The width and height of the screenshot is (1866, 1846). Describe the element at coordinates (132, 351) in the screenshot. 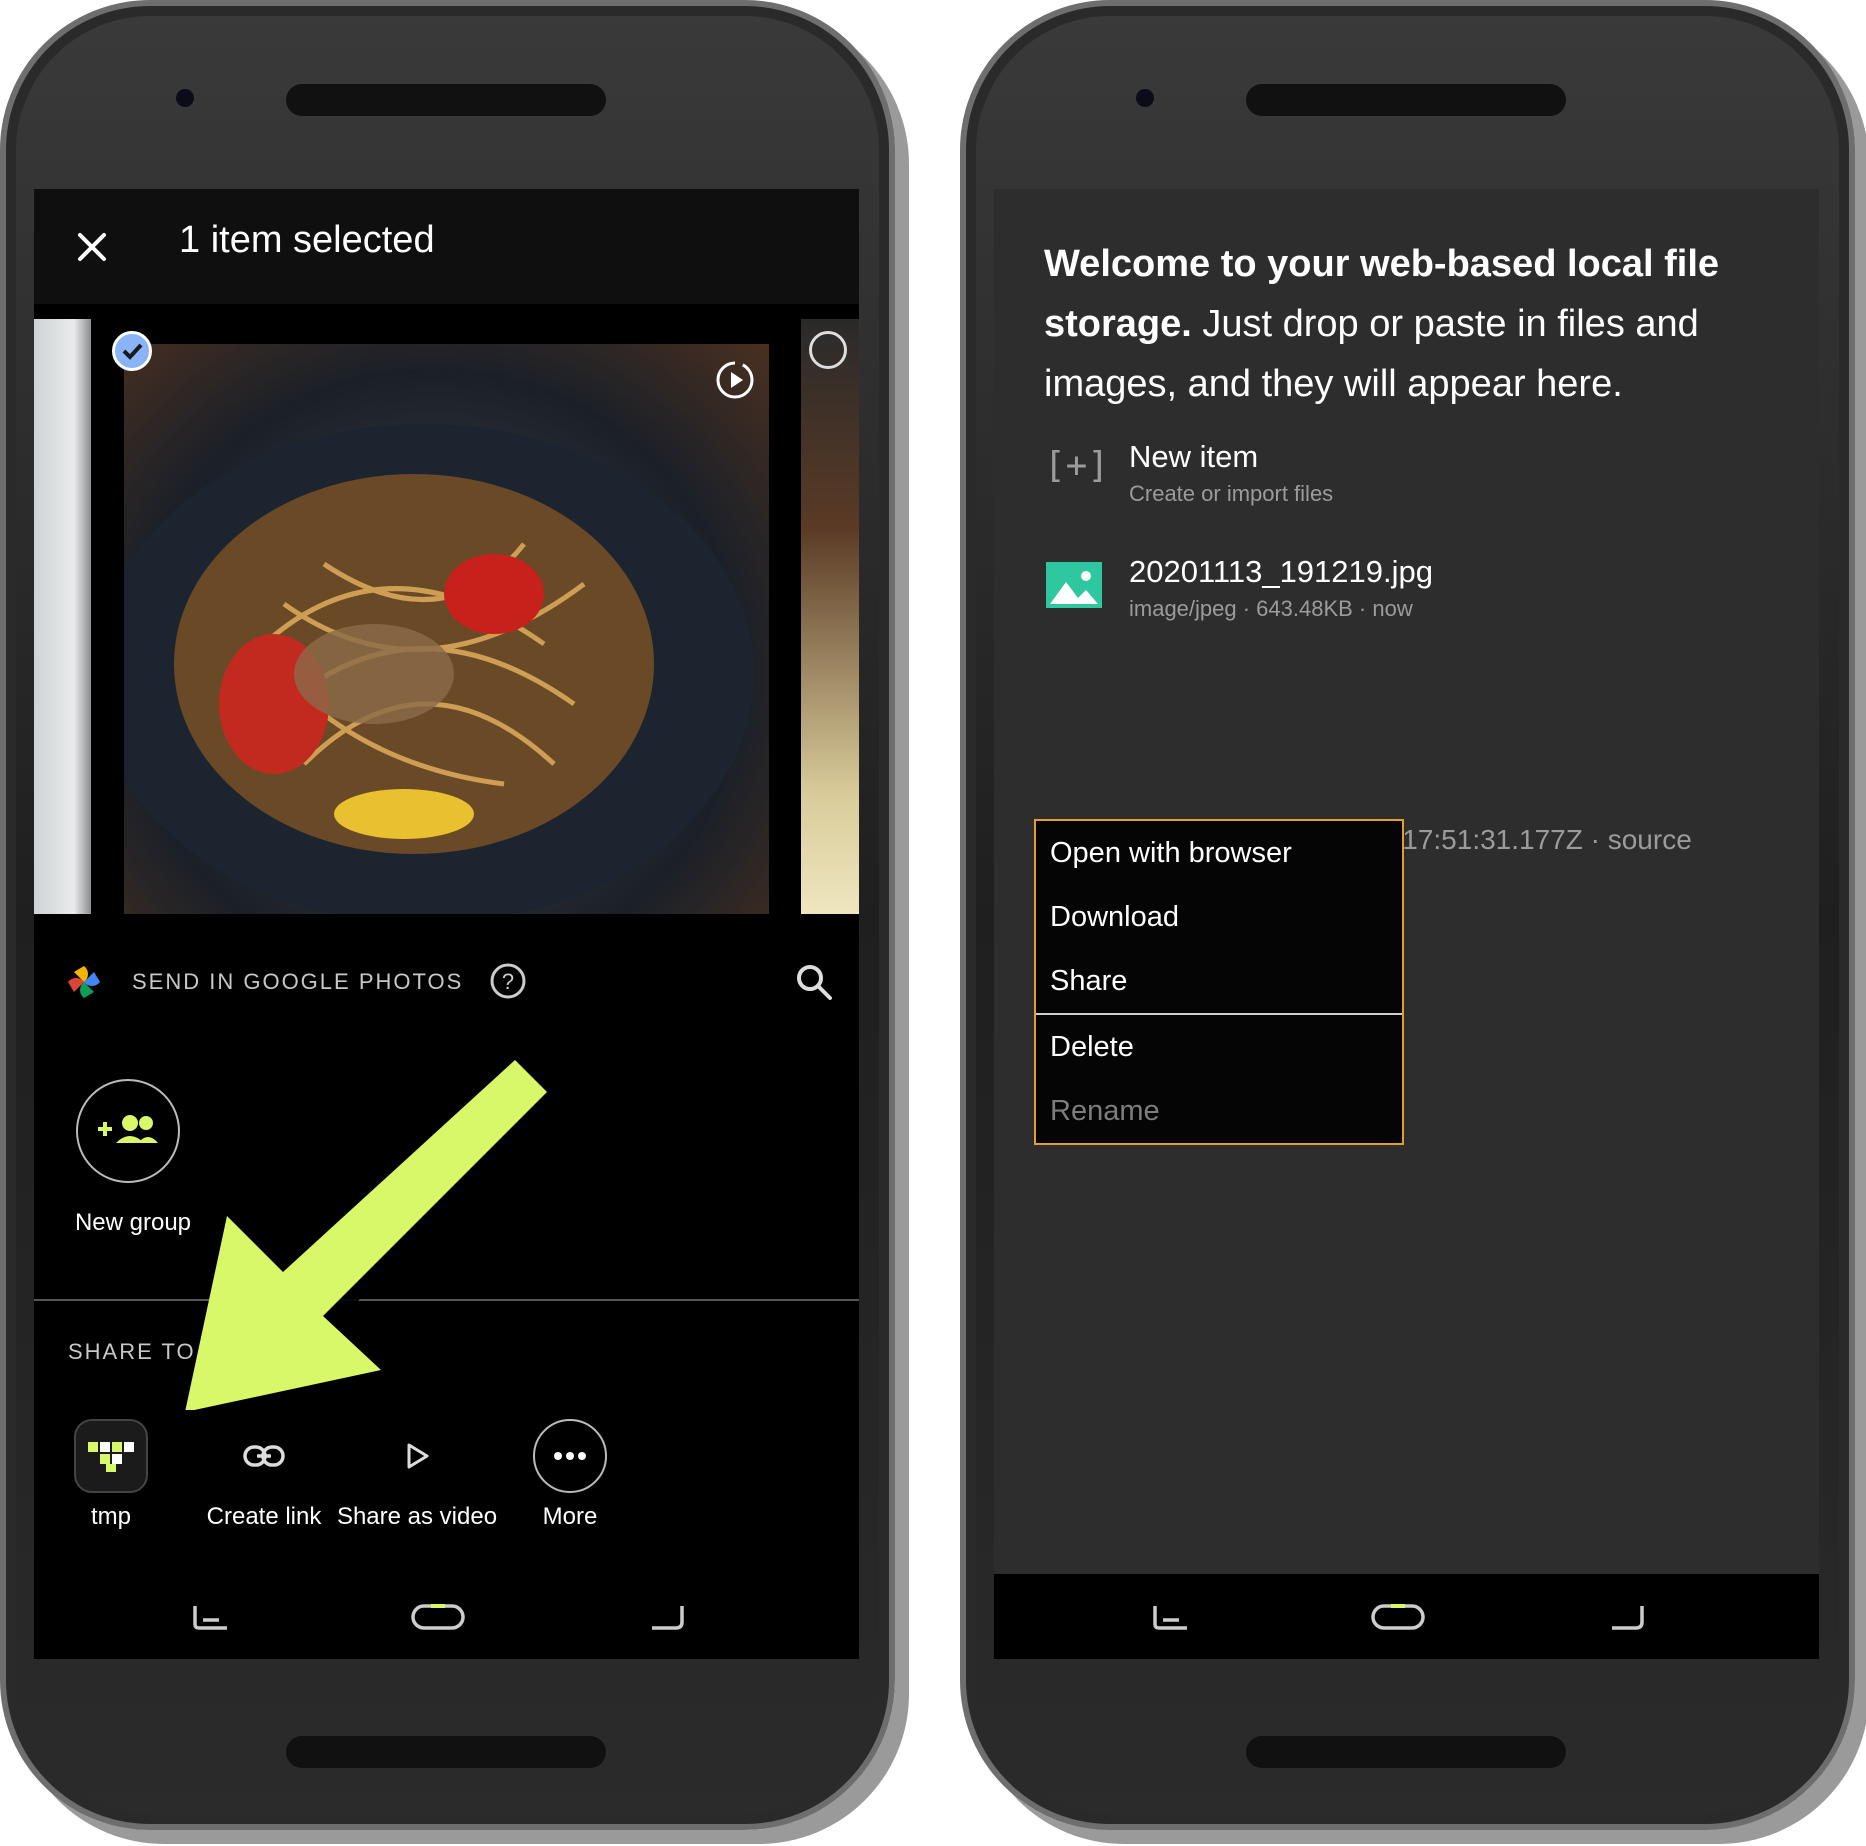

I see `selected-check-icon` at that location.